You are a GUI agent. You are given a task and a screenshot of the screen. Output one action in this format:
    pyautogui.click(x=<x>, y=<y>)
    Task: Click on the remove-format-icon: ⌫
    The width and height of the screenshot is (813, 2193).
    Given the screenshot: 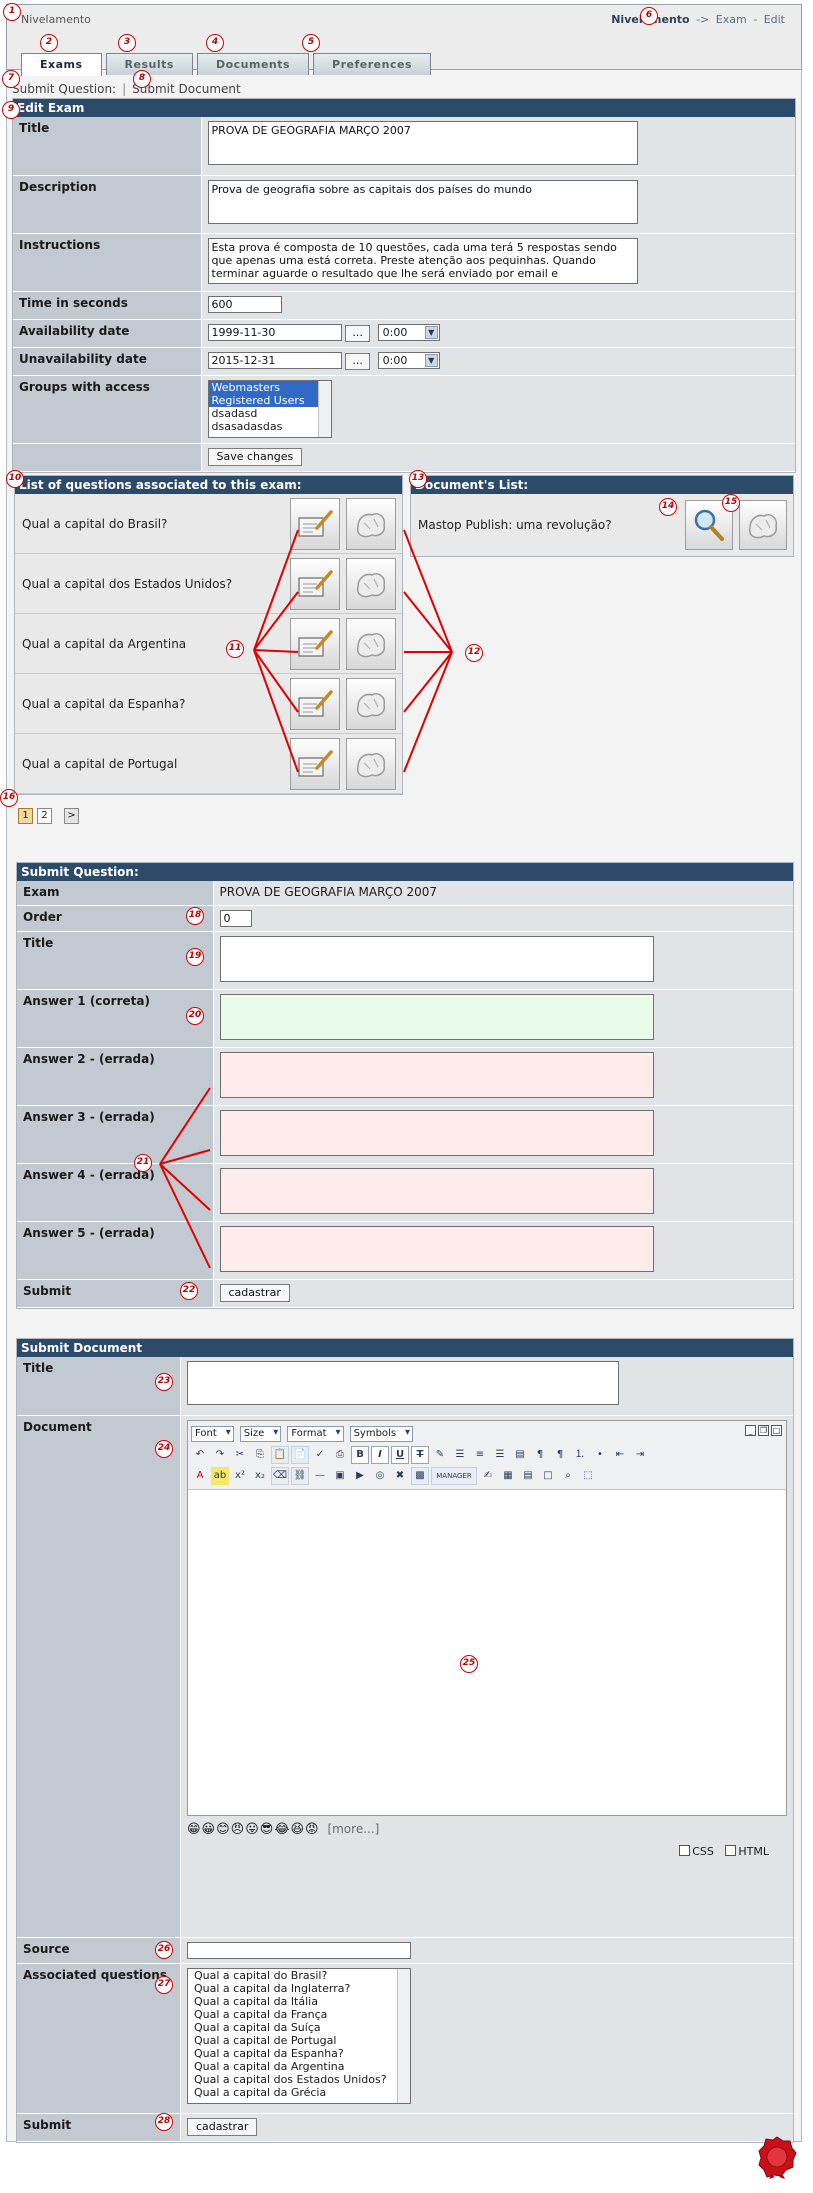 What is the action you would take?
    pyautogui.click(x=280, y=1475)
    